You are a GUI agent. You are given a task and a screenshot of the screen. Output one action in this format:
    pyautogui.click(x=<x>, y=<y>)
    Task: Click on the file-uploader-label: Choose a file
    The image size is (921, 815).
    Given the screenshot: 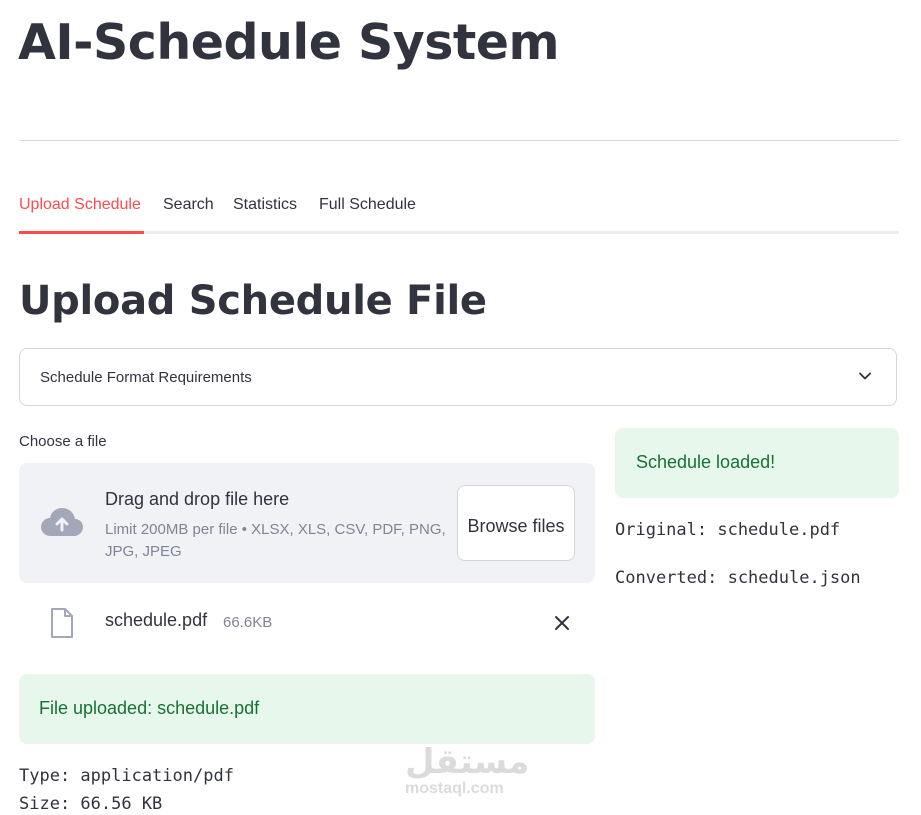 What is the action you would take?
    pyautogui.click(x=63, y=441)
    